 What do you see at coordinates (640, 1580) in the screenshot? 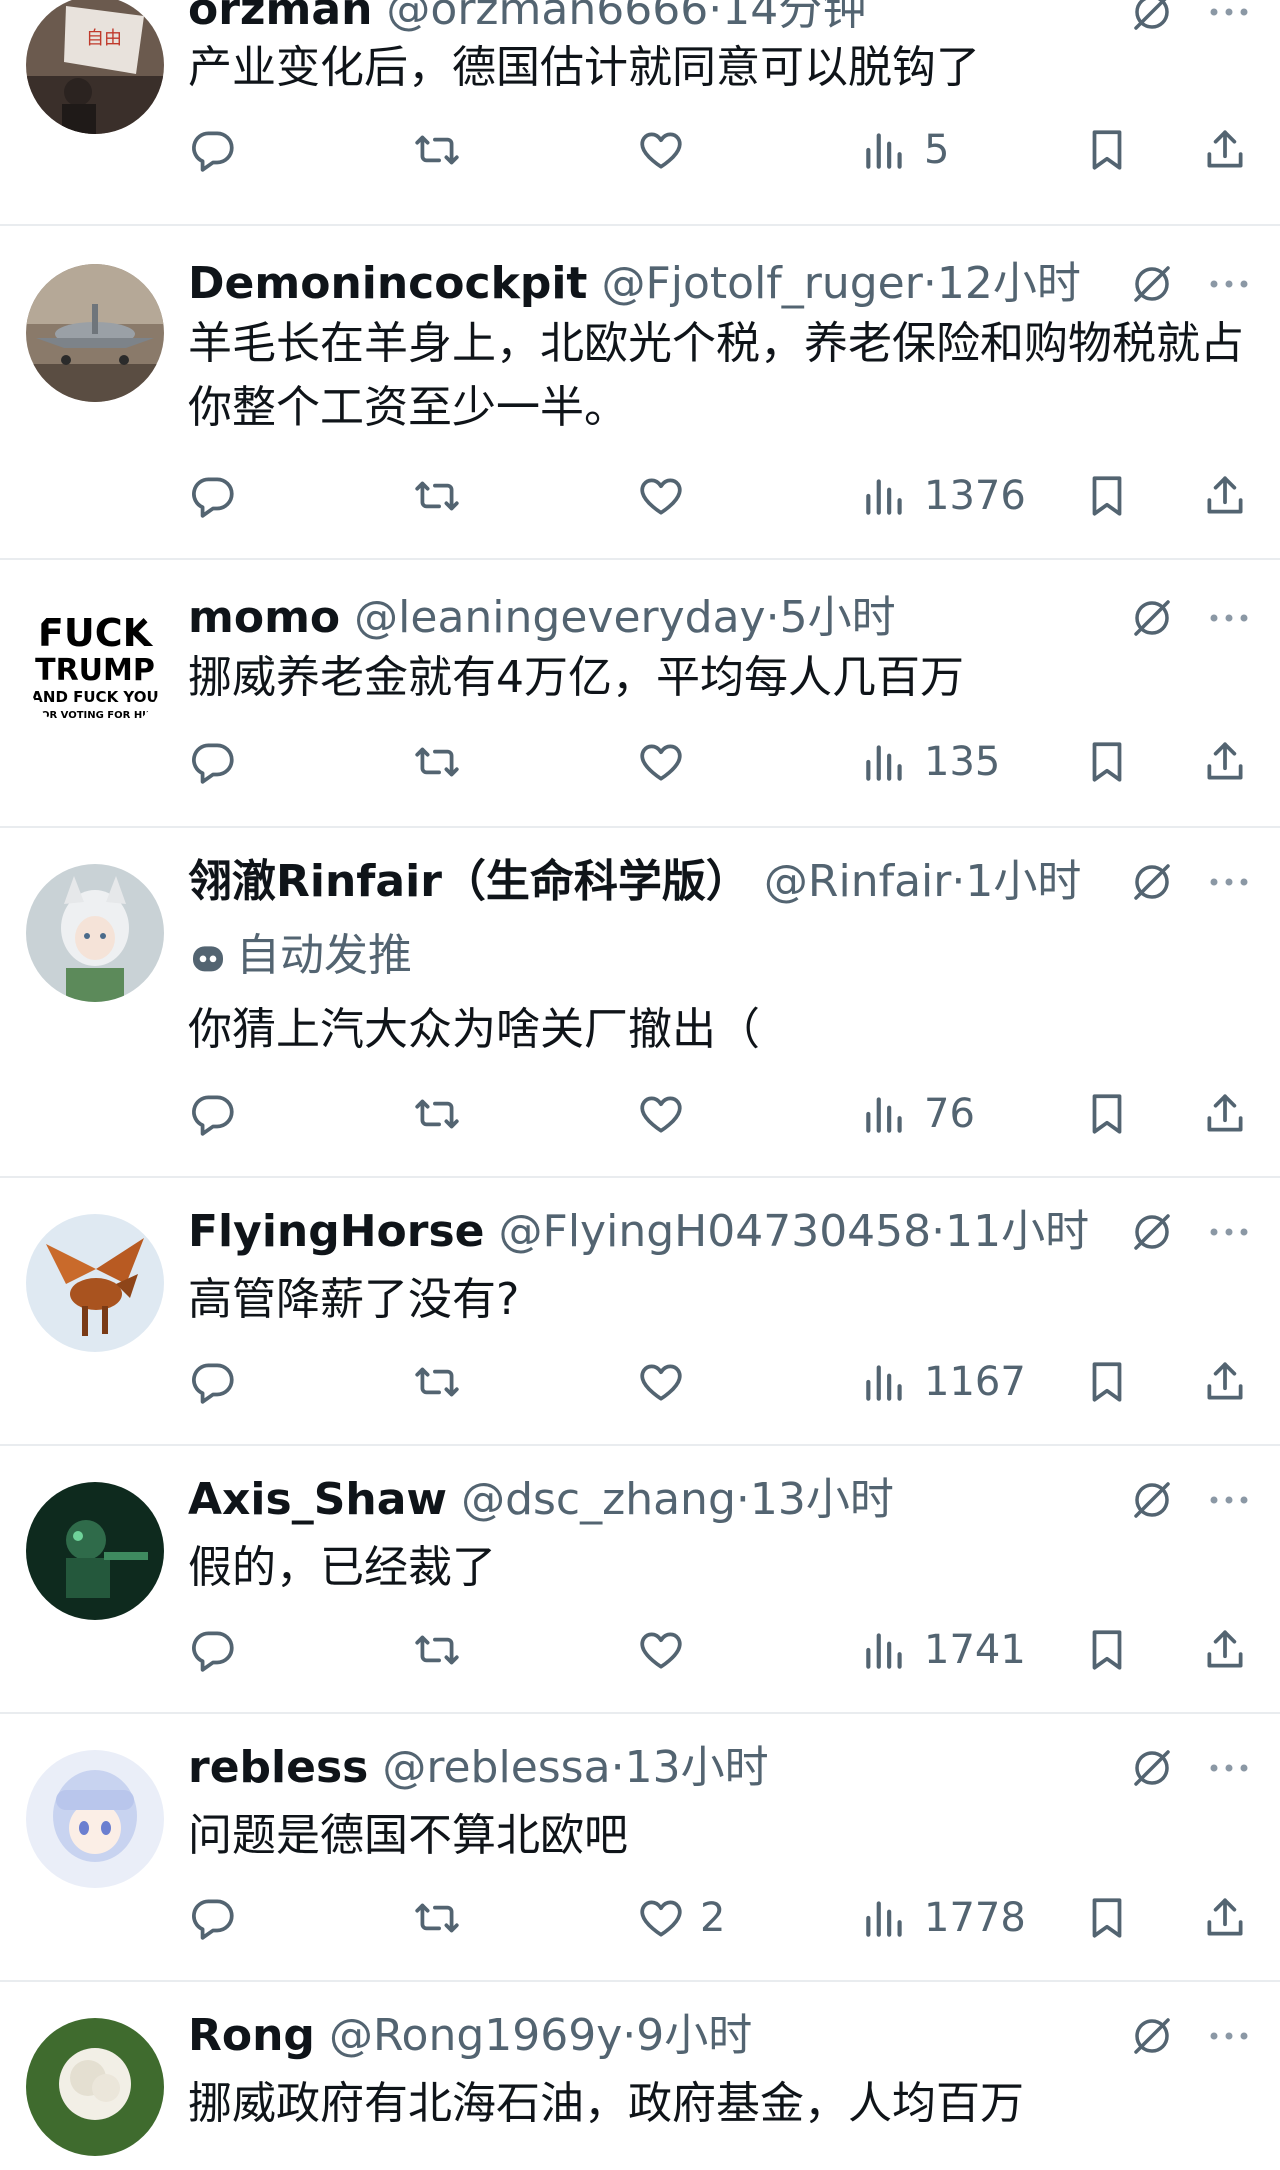
I see `tweet: Axis_Shaw @dsc_zhang·13小时 假的，已经裁了 1741` at bounding box center [640, 1580].